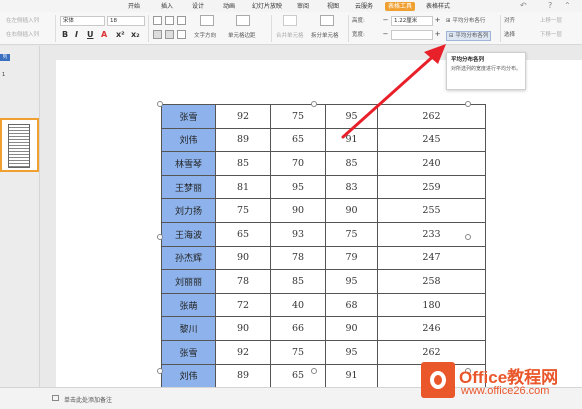 This screenshot has height=409, width=582. Describe the element at coordinates (400, 6) in the screenshot. I see `tab-table-tools: 表格工具` at that location.